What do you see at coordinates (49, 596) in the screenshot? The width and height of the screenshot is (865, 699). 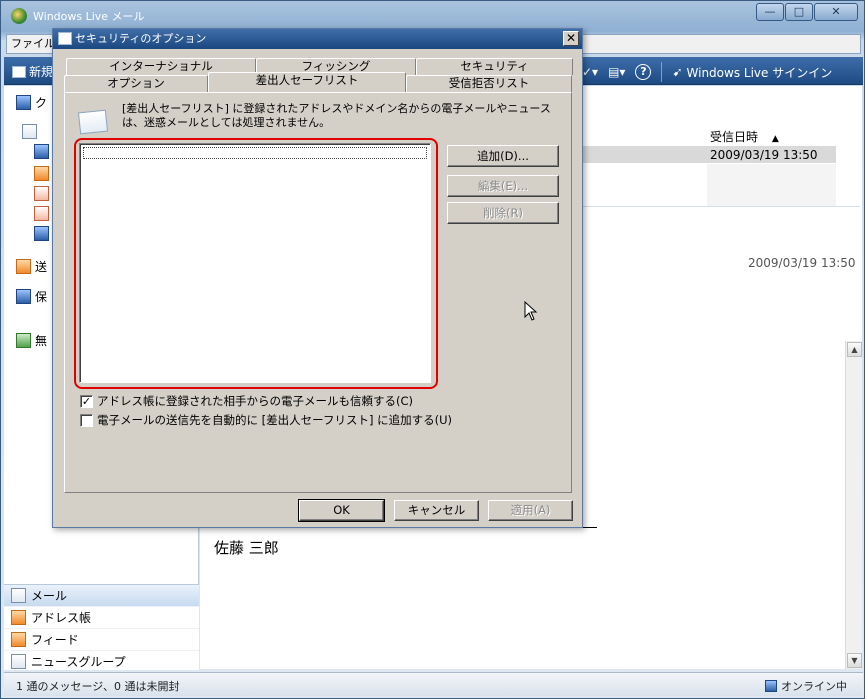 I see `nav-mail-label: メール` at bounding box center [49, 596].